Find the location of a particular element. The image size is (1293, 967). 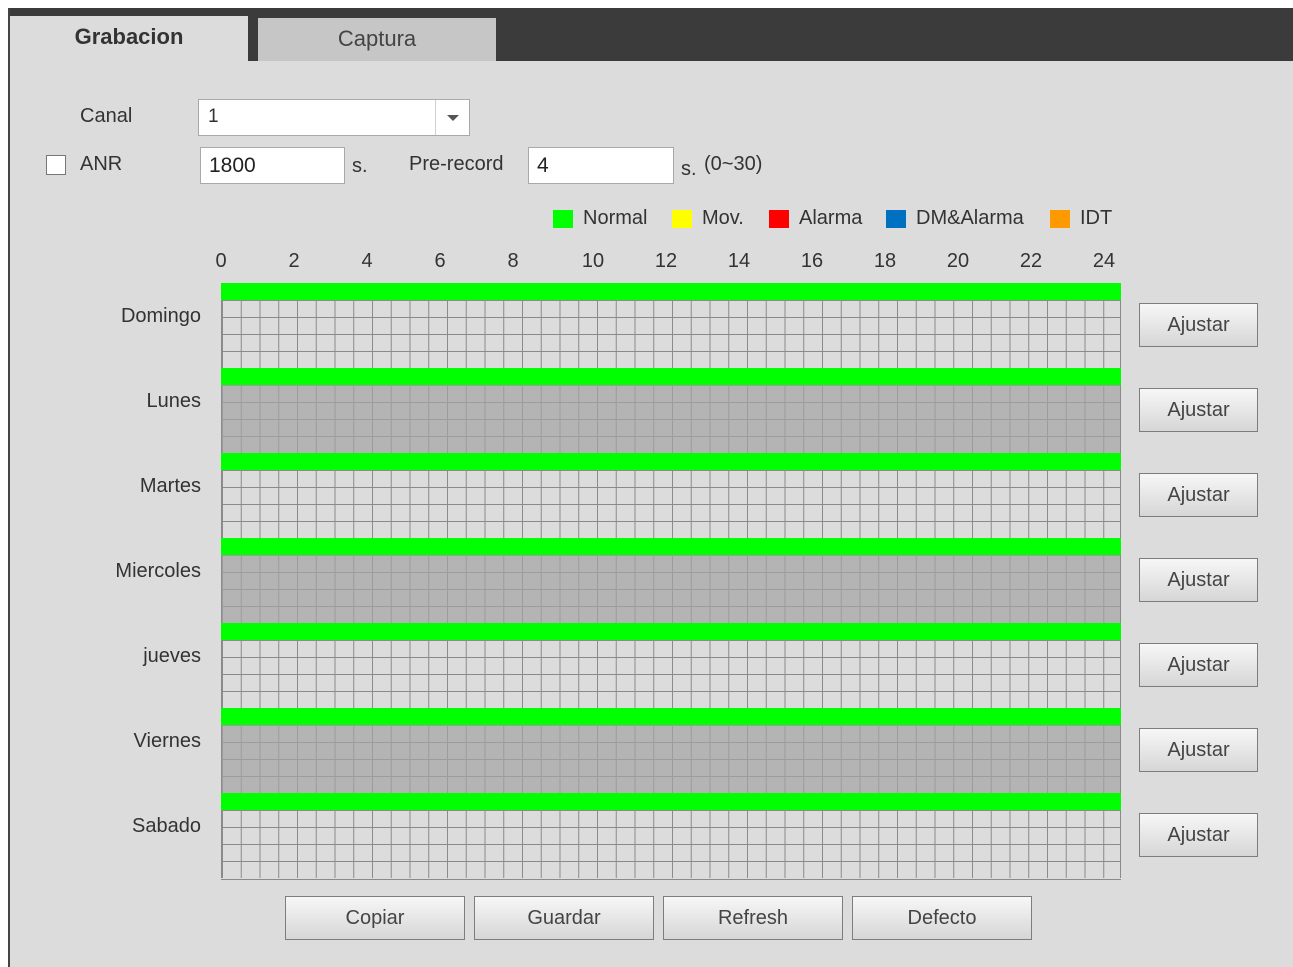

chevron-down-icon is located at coordinates (452, 117).